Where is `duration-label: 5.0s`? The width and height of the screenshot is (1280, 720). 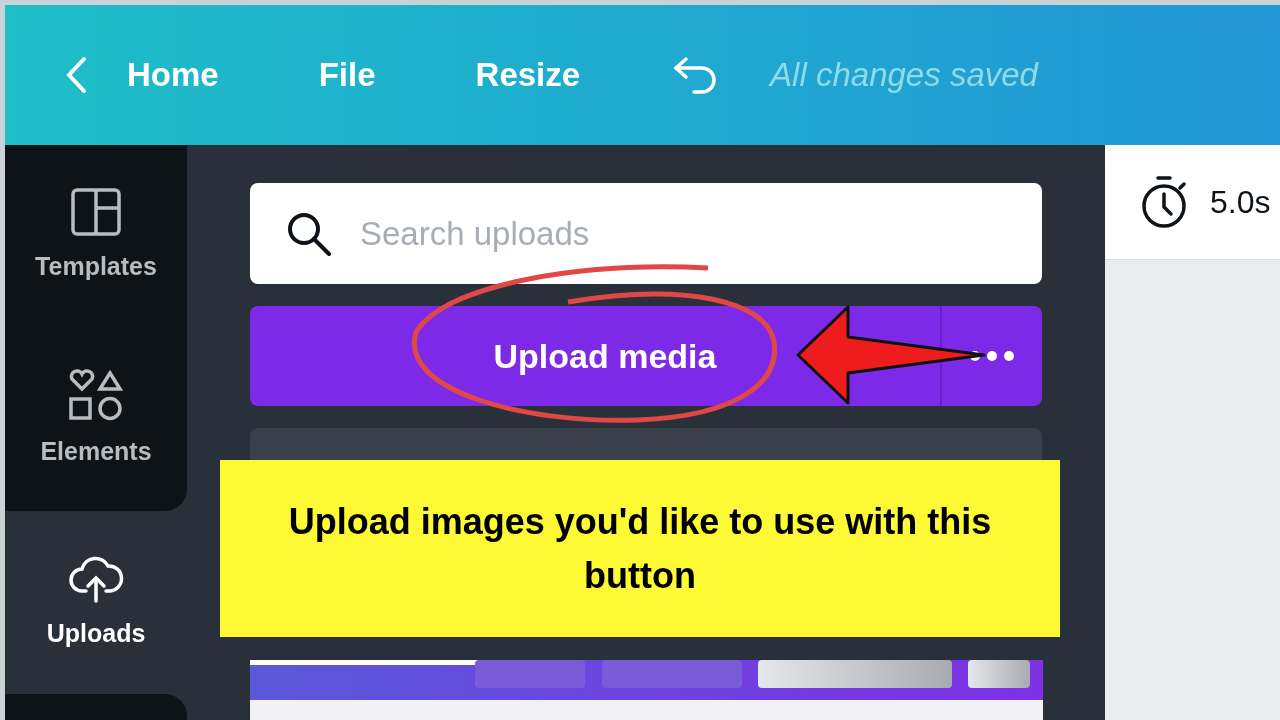
duration-label: 5.0s is located at coordinates (1240, 202).